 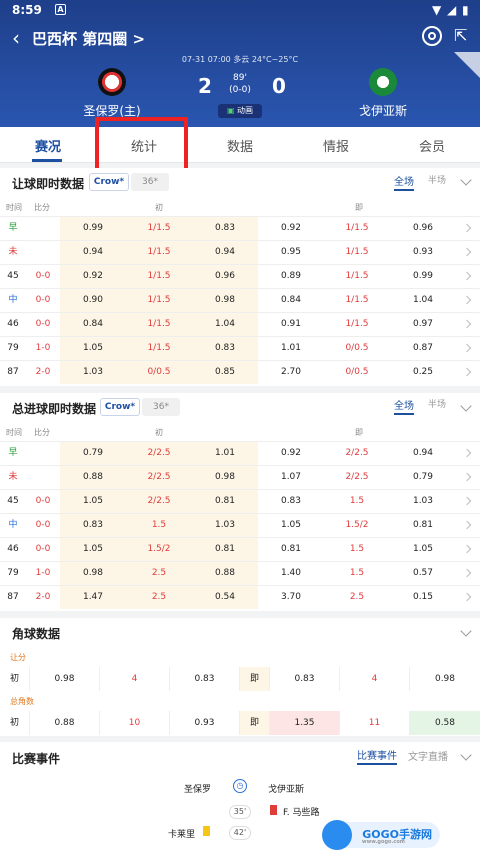 I want to click on status-time: 8:59, so click(x=27, y=10).